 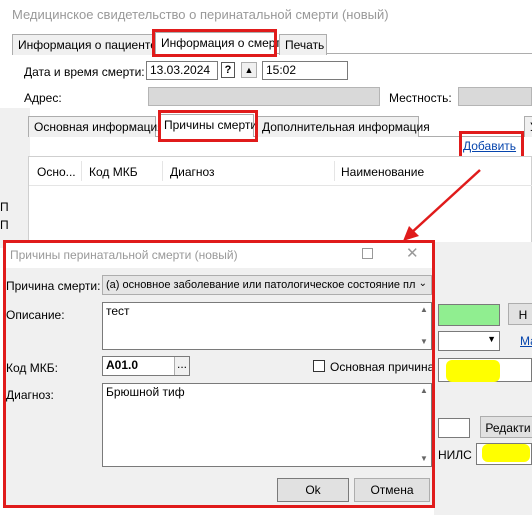 What do you see at coordinates (84, 72) in the screenshot?
I see `death-datetime-label: Дата и время смерти:` at bounding box center [84, 72].